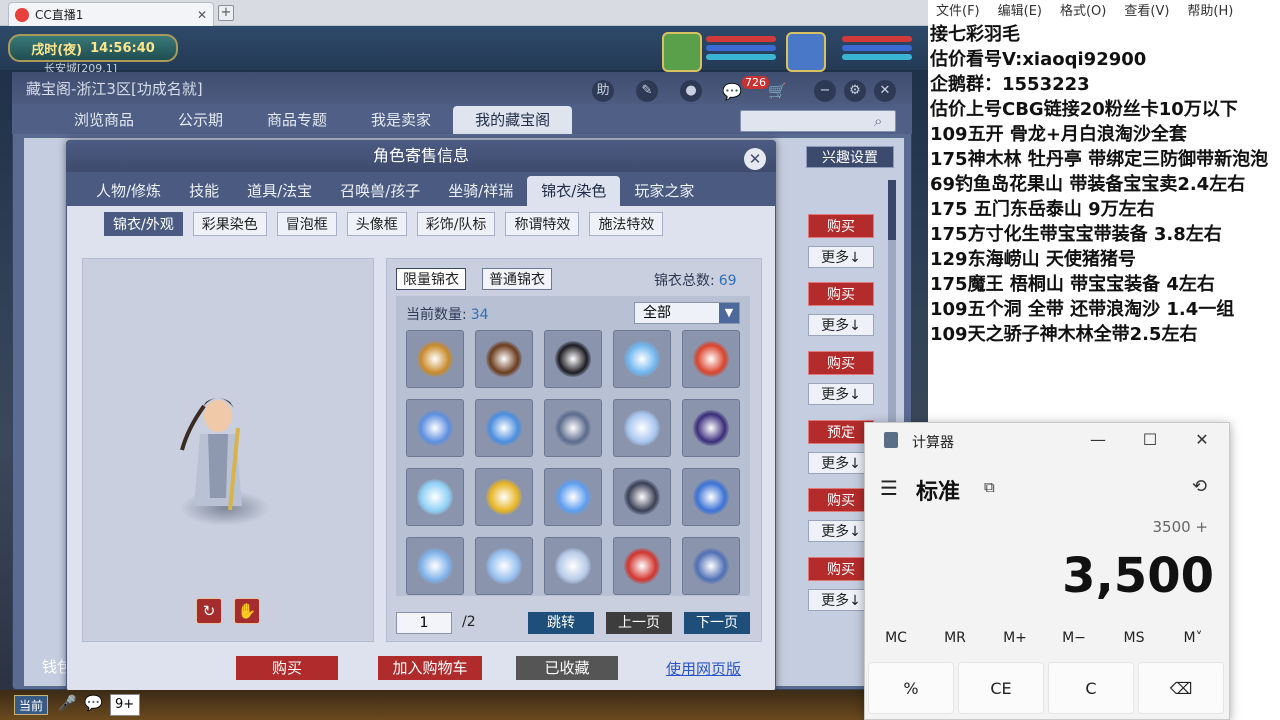 The height and width of the screenshot is (720, 1280). I want to click on hair-ornament-item, so click(504, 359).